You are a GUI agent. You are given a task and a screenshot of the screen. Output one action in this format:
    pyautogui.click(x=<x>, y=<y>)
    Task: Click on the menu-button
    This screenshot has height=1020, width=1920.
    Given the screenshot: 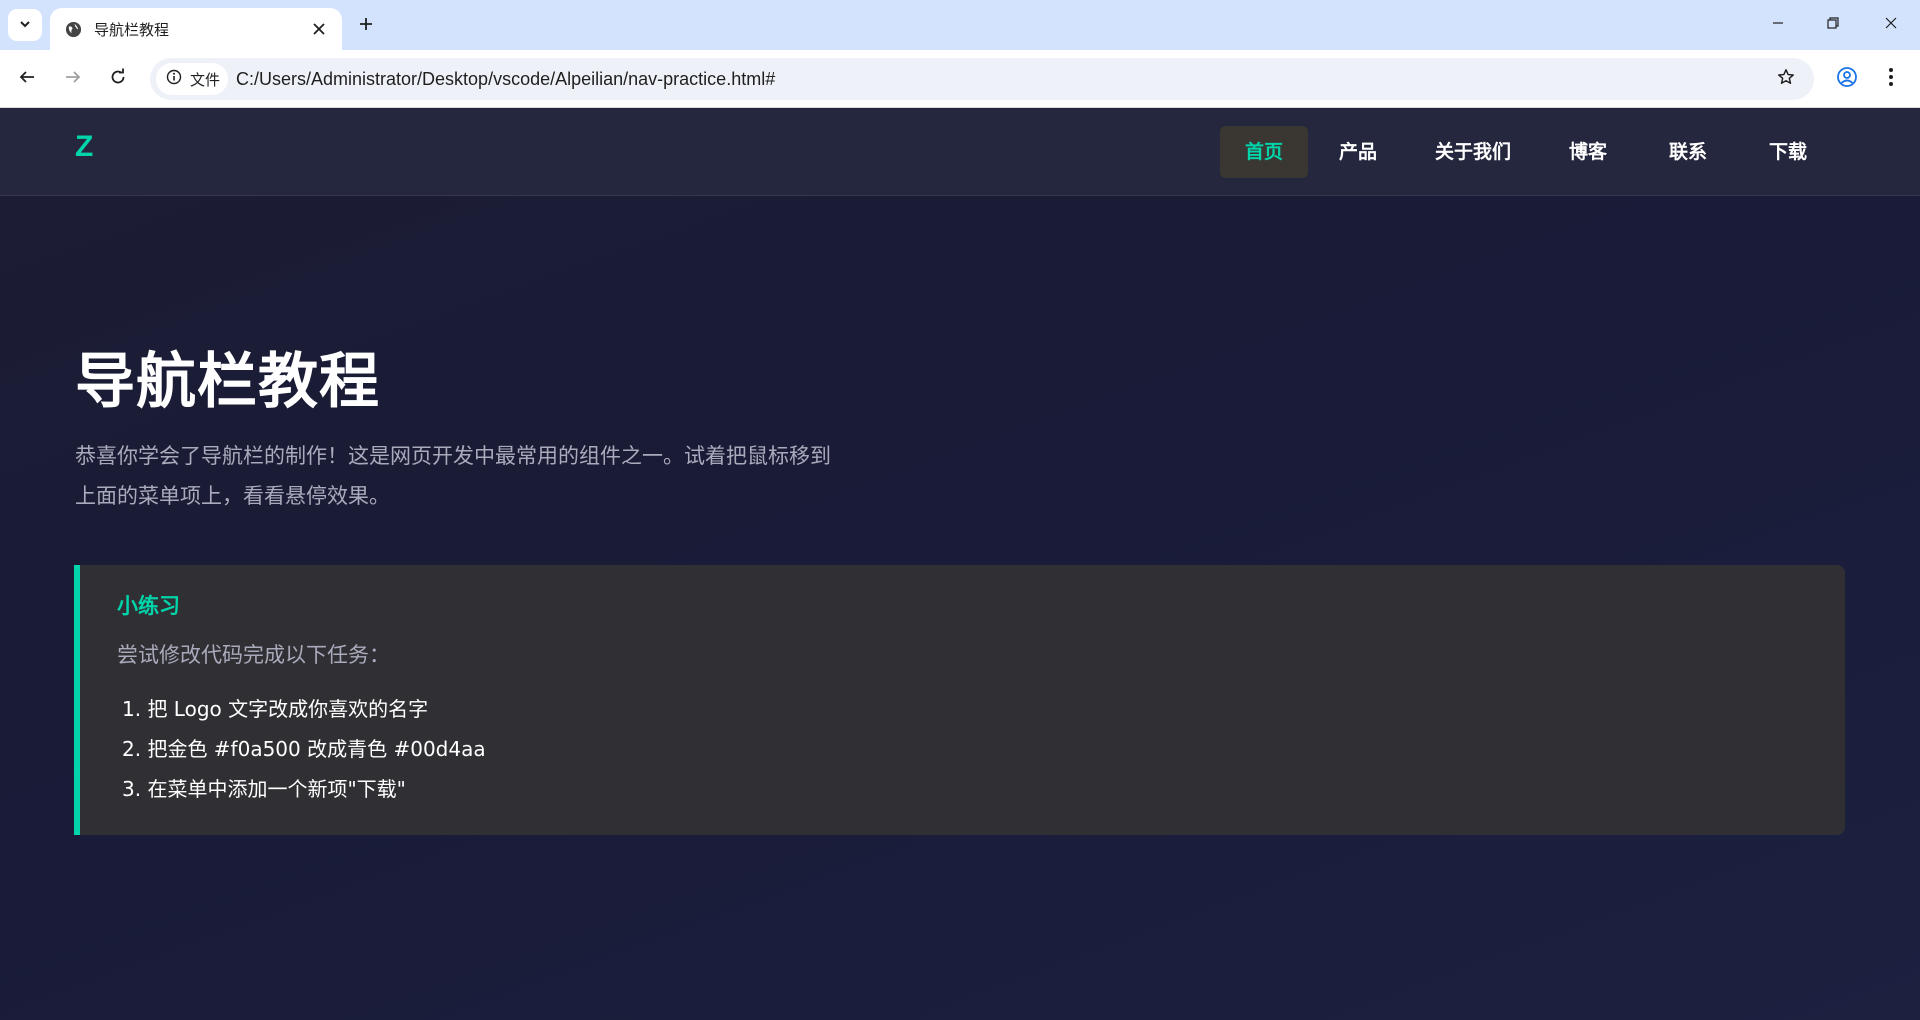 What is the action you would take?
    pyautogui.click(x=1891, y=79)
    